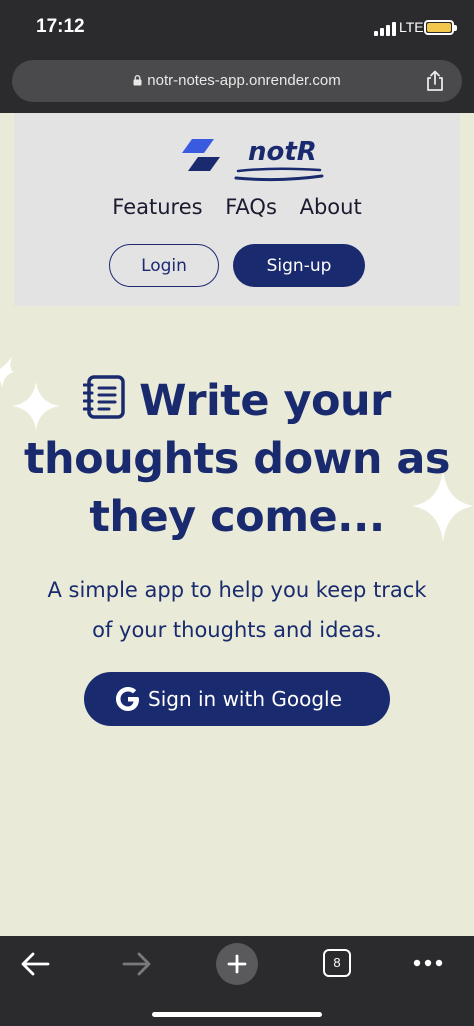 The height and width of the screenshot is (1026, 474). I want to click on hero-title-line-2: thoughts down as, so click(237, 459).